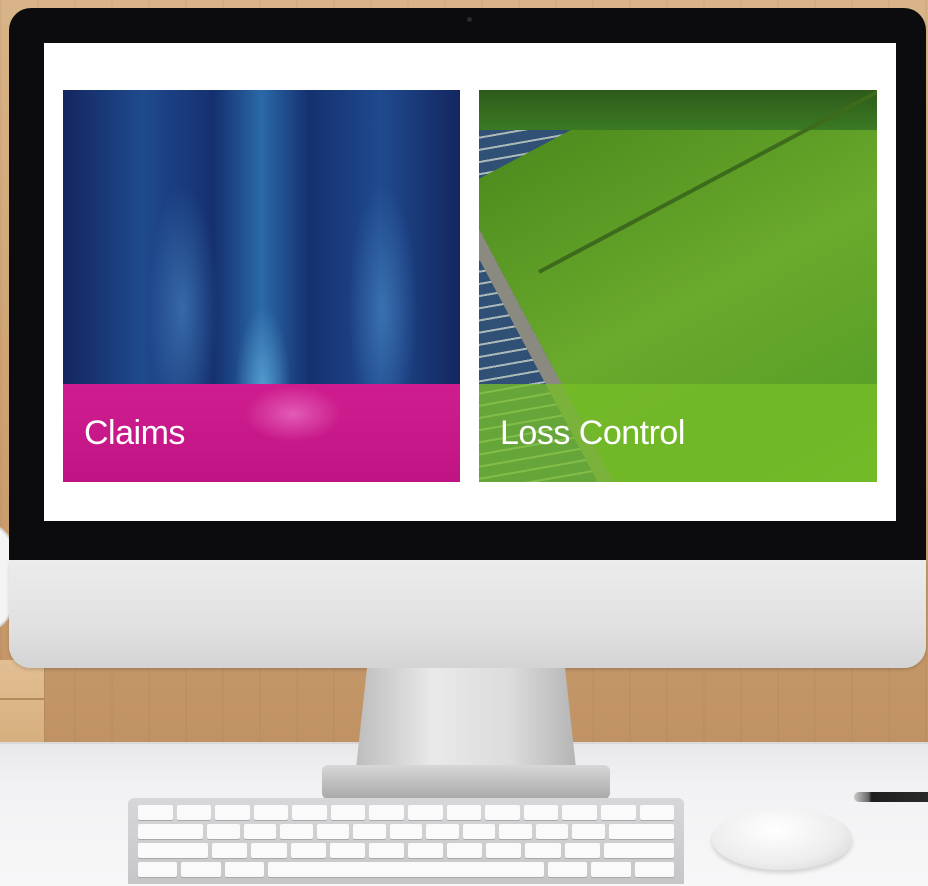 The width and height of the screenshot is (928, 886). I want to click on mouse, so click(782, 839).